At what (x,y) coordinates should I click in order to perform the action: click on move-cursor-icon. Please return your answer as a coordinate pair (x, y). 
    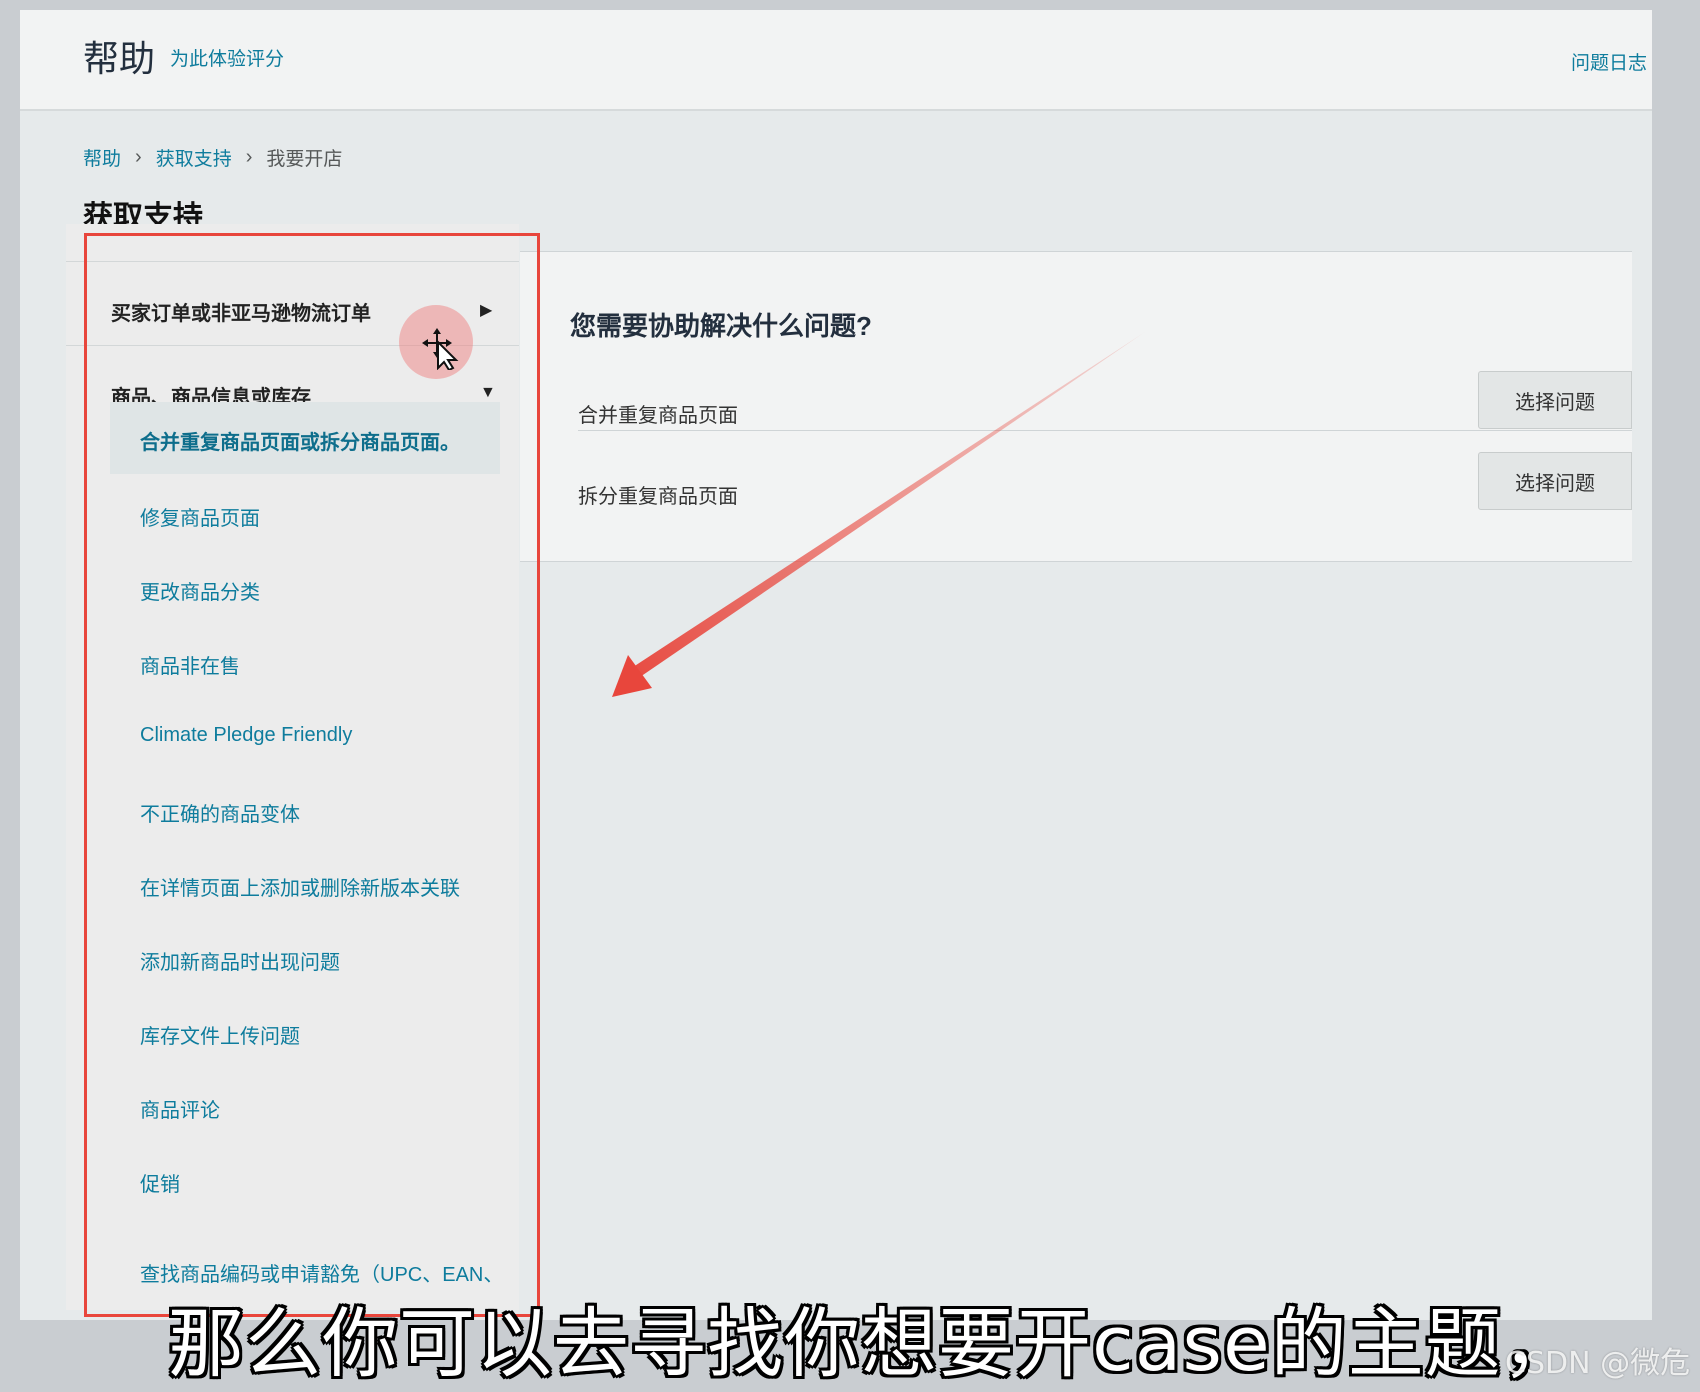
    Looking at the image, I should click on (440, 349).